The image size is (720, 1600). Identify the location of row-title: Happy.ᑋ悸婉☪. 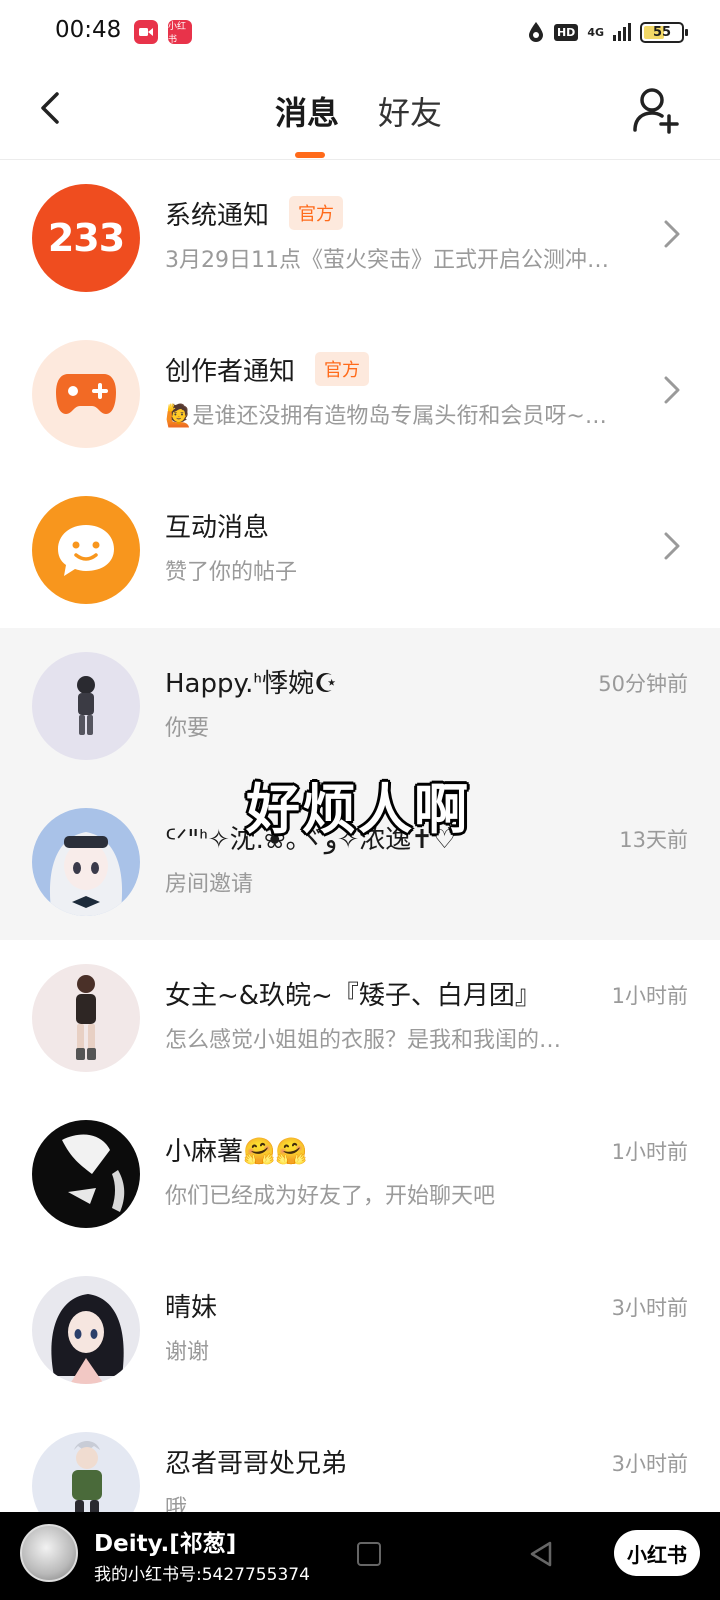
(251, 683).